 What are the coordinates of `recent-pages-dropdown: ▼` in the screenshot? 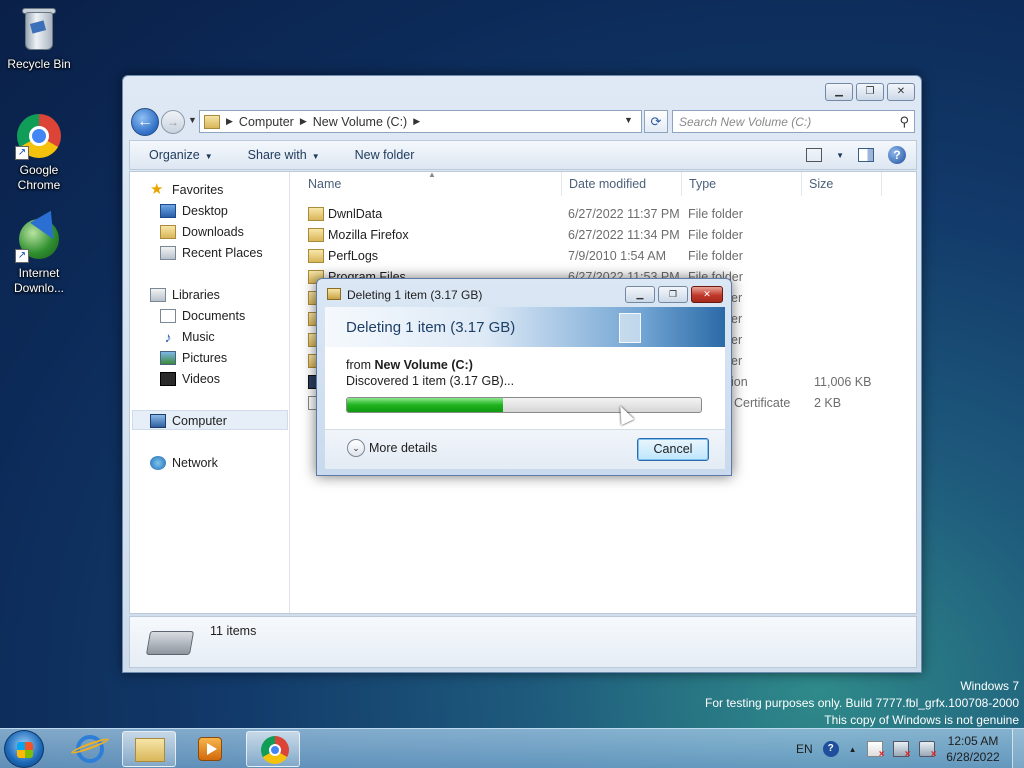 It's located at (192, 120).